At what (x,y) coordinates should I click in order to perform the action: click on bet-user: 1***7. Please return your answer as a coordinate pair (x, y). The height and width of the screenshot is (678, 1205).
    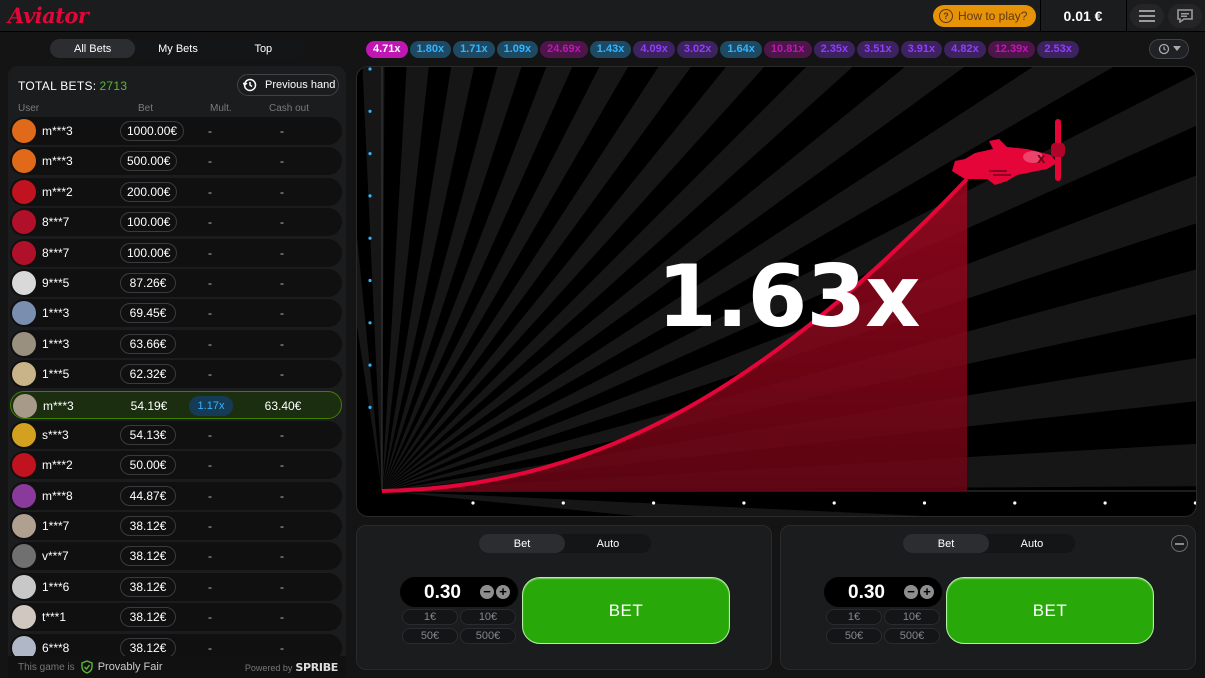
    Looking at the image, I should click on (56, 526).